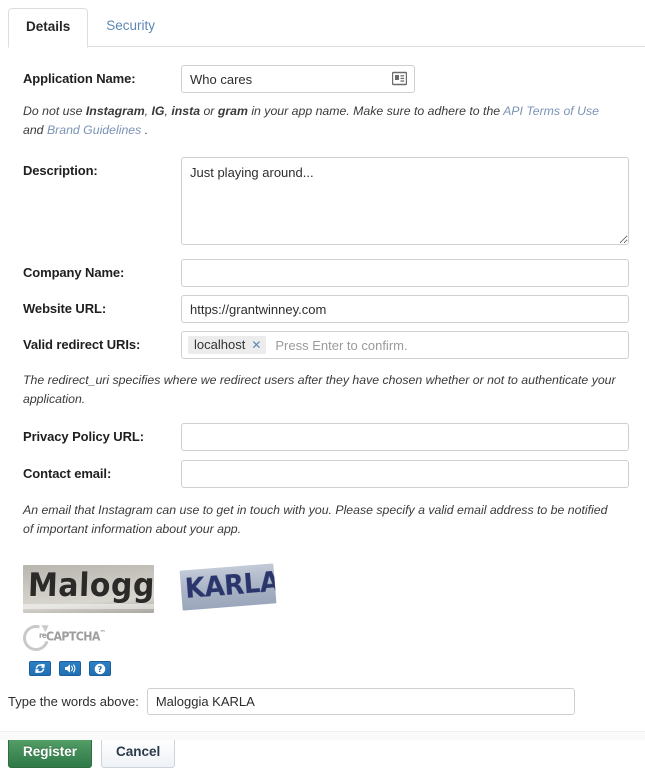 Image resolution: width=645 pixels, height=768 pixels. Describe the element at coordinates (256, 345) in the screenshot. I see `remove-tag-icon: ✕` at that location.